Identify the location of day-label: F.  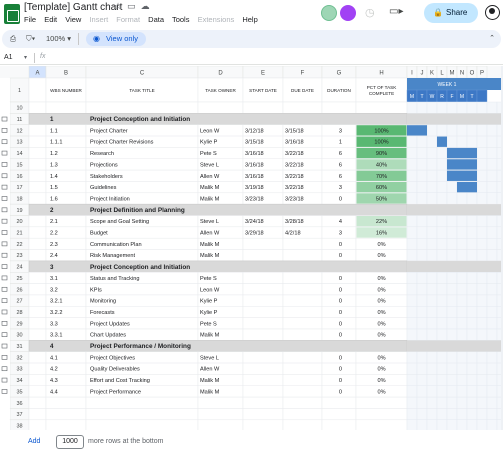
(451, 97).